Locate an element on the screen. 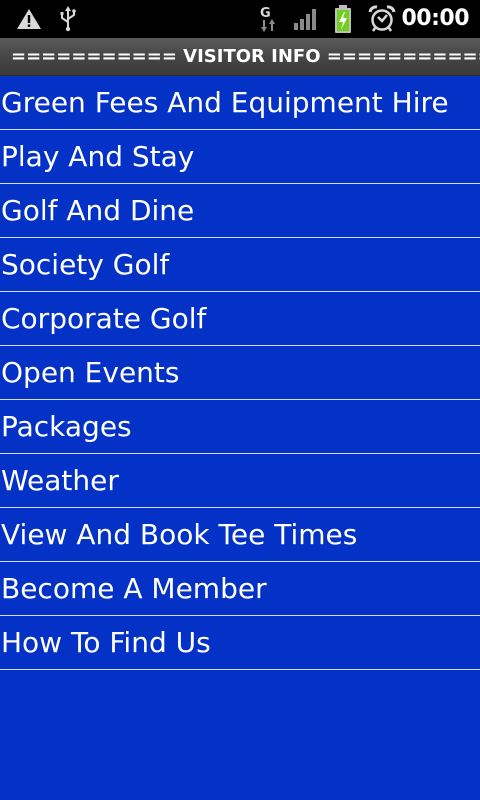 The width and height of the screenshot is (480, 800). menu-item-packages: Packages is located at coordinates (240, 427).